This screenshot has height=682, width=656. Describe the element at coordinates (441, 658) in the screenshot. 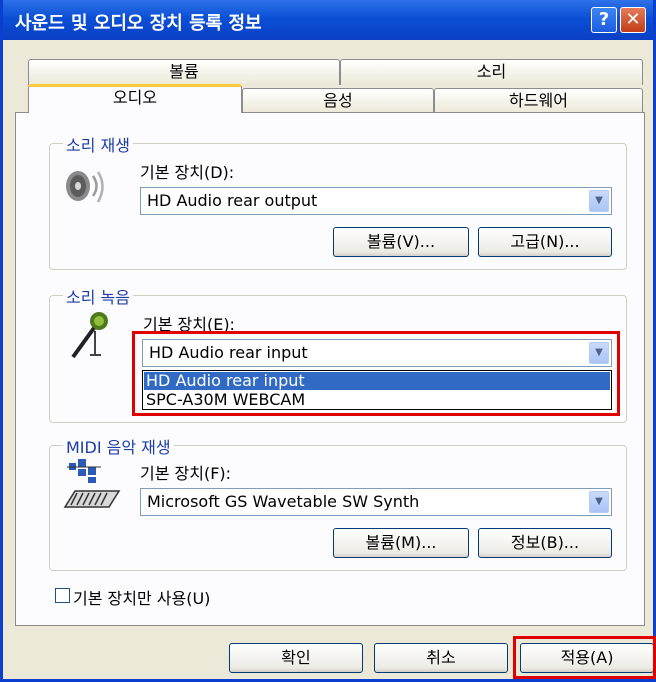

I see `cancel-button: 취소` at that location.